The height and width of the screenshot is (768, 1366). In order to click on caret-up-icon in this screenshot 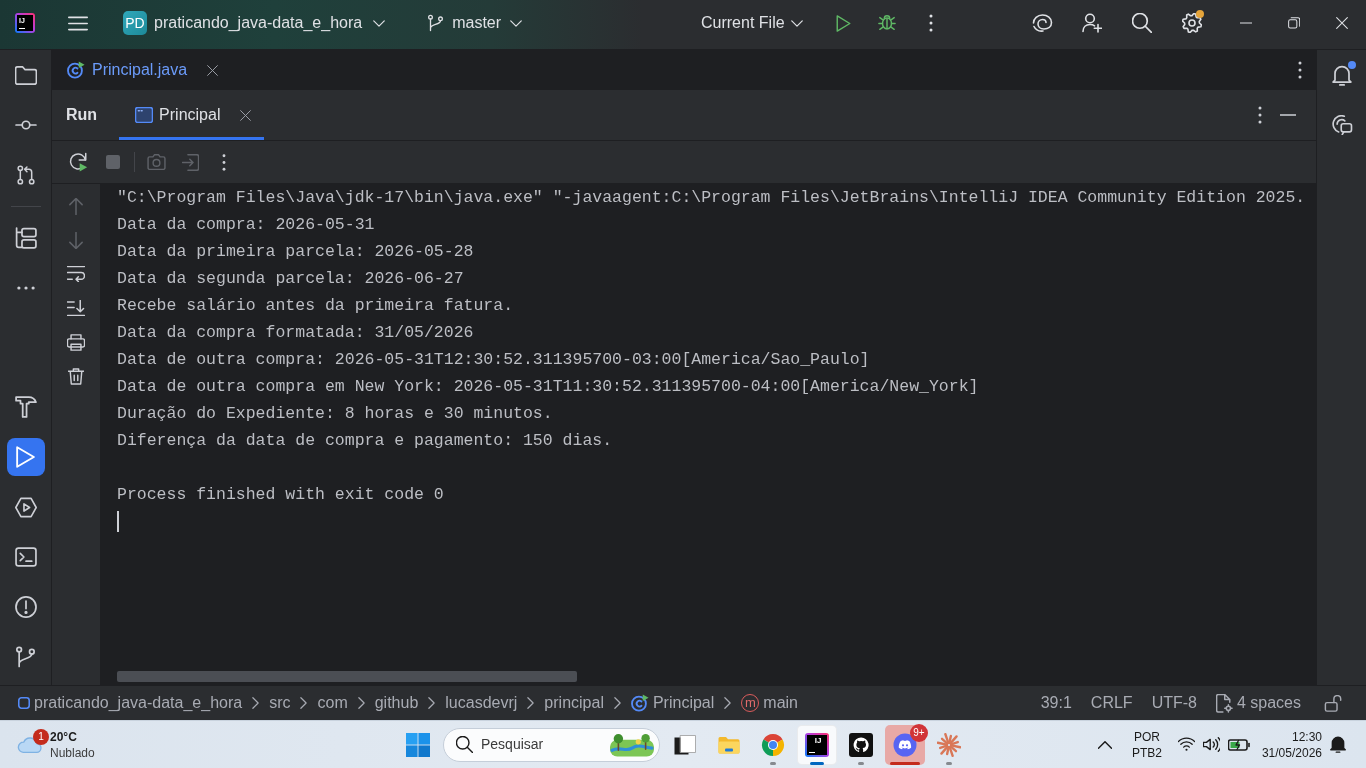, I will do `click(1104, 744)`.